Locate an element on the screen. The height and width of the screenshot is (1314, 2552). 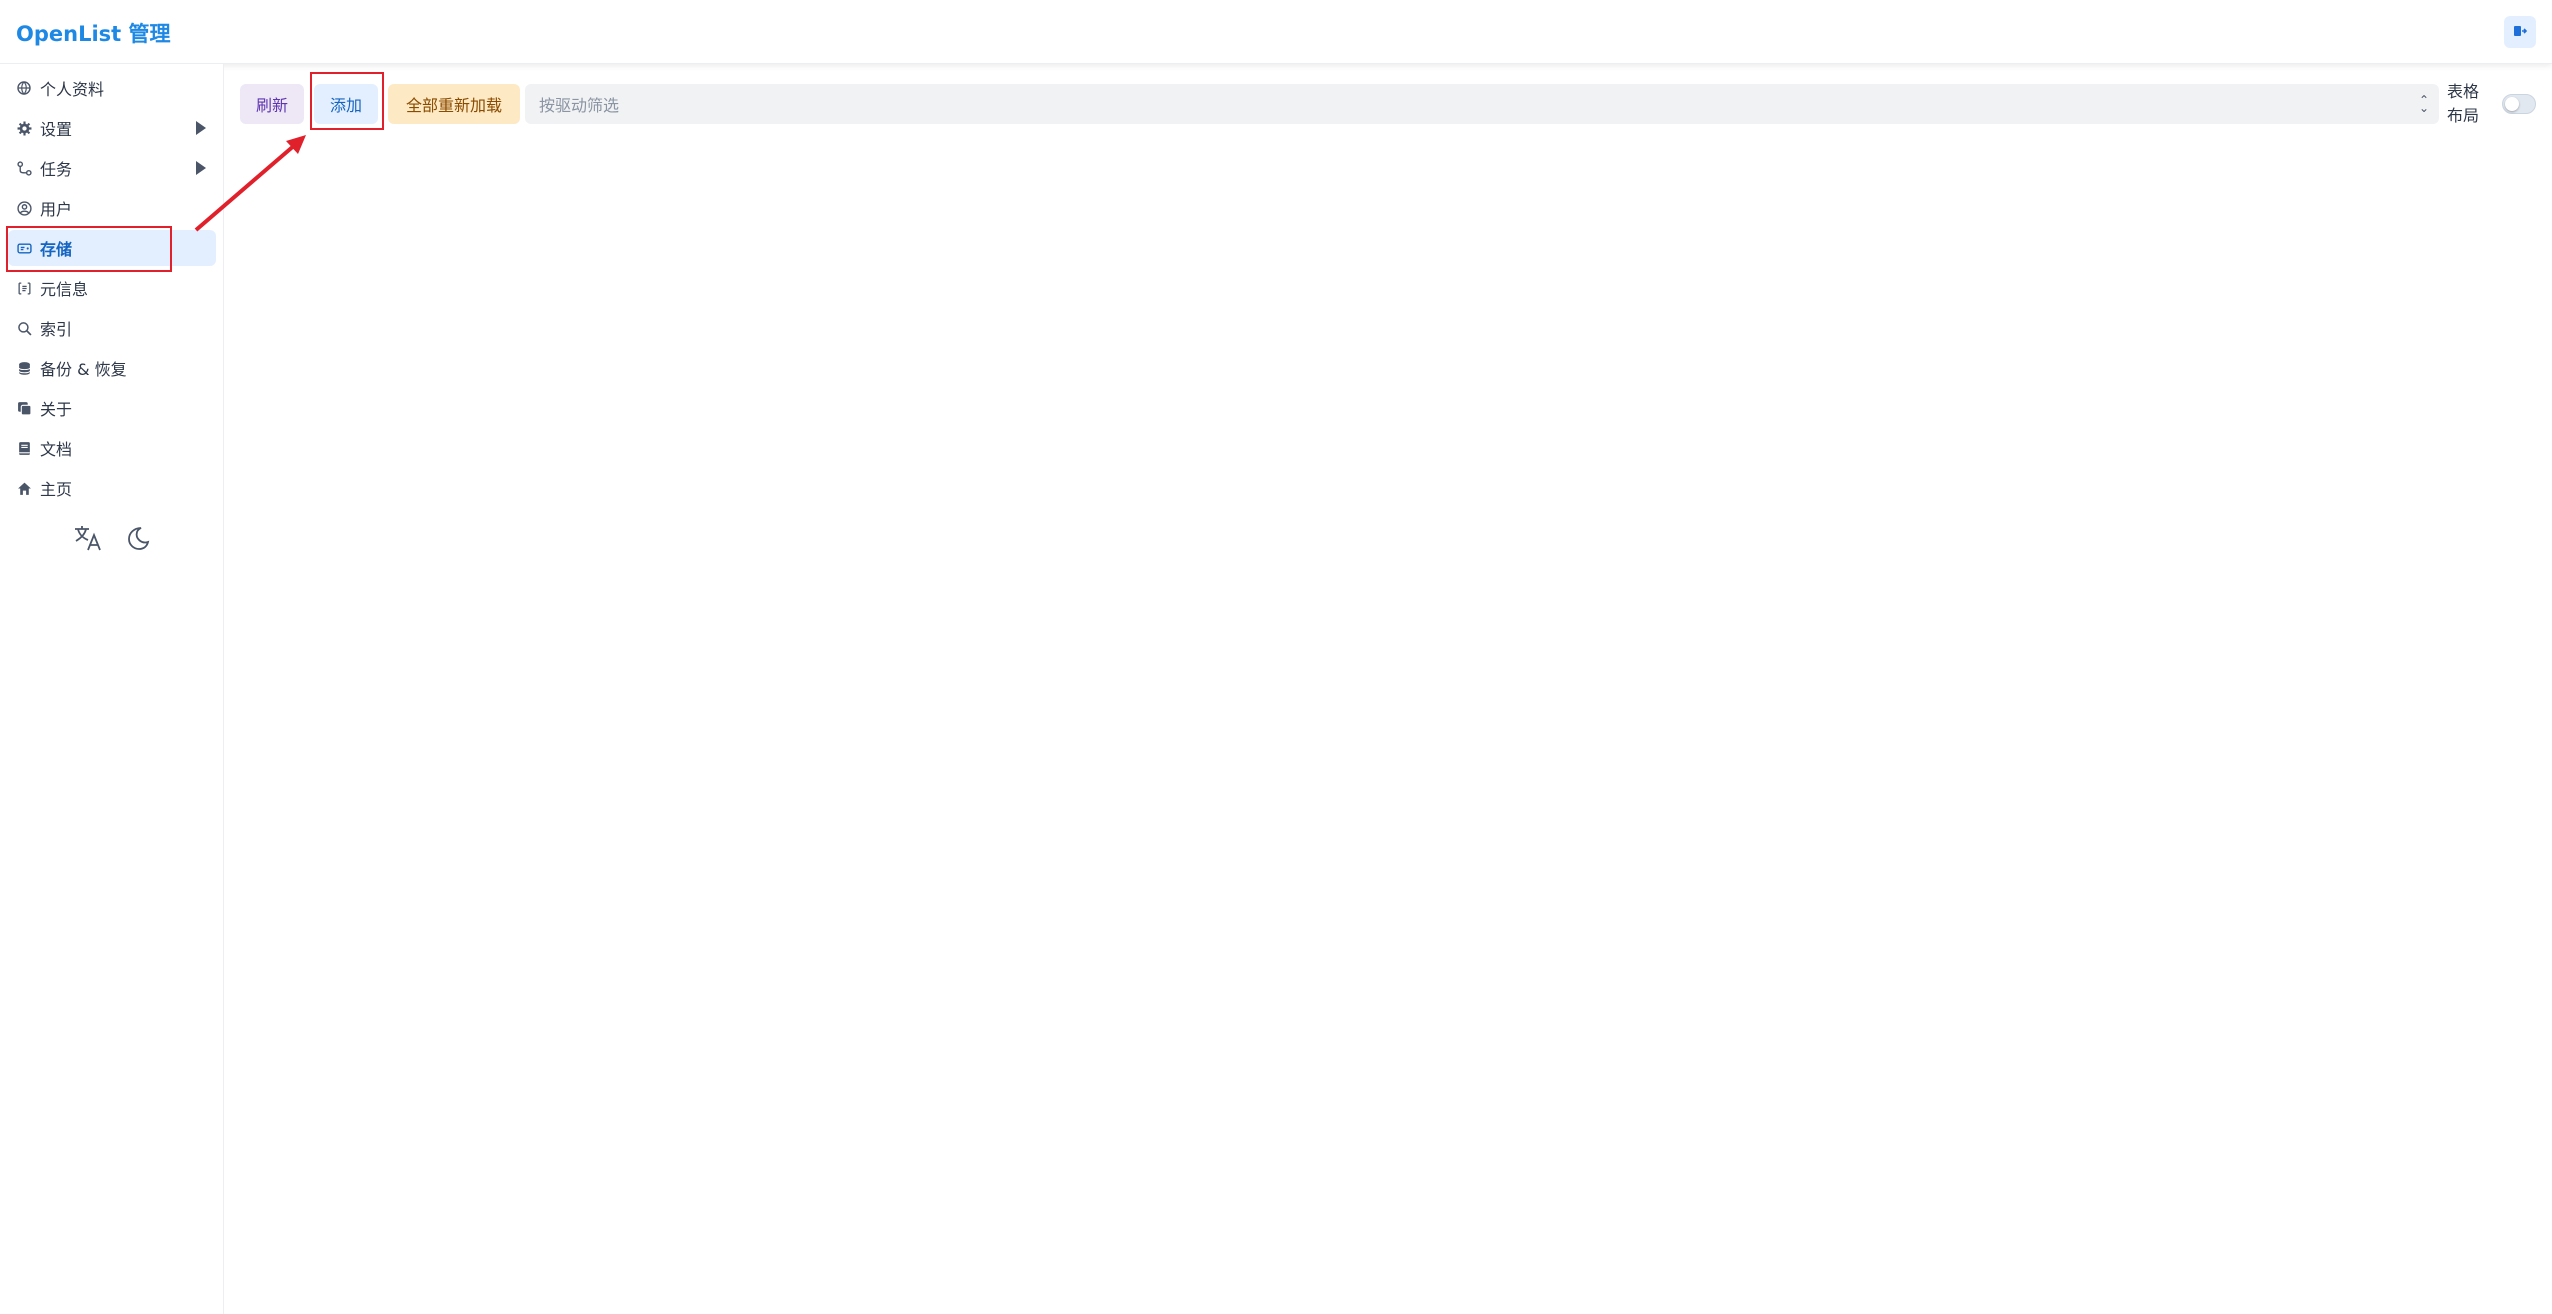
sidebar-item-tasks: 任务 is located at coordinates (112, 168).